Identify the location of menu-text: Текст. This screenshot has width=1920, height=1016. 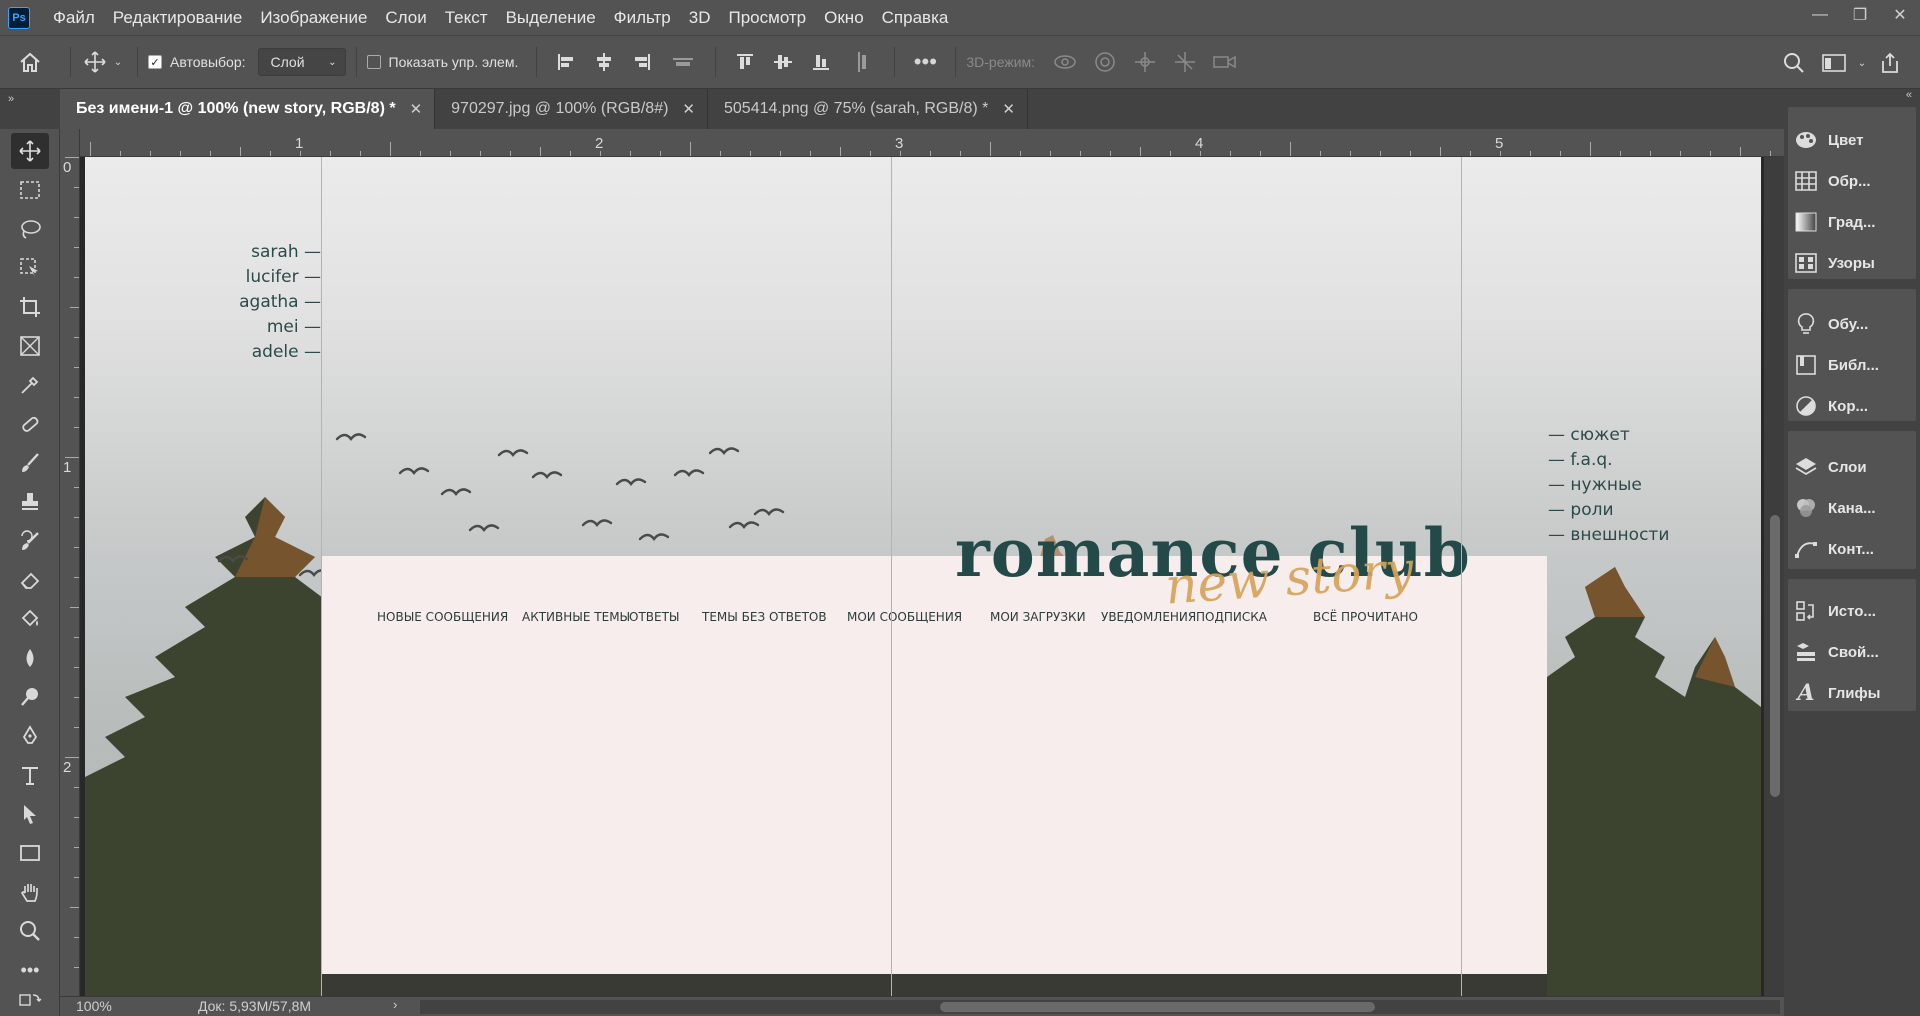
(466, 18).